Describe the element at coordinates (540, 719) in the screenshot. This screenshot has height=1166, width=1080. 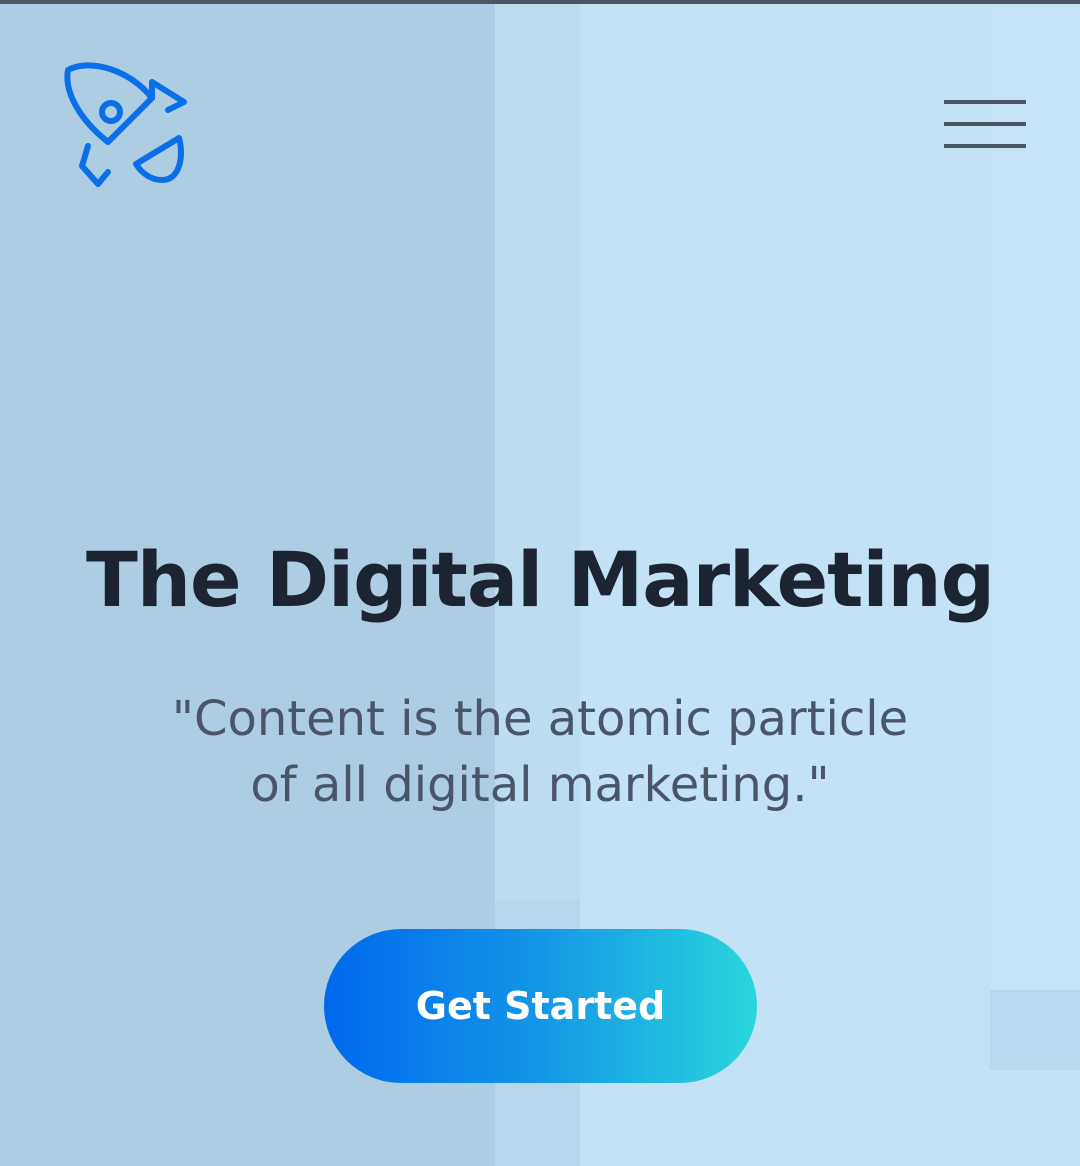
I see `hero-quote-line-1: "Content is the atomic particle` at that location.